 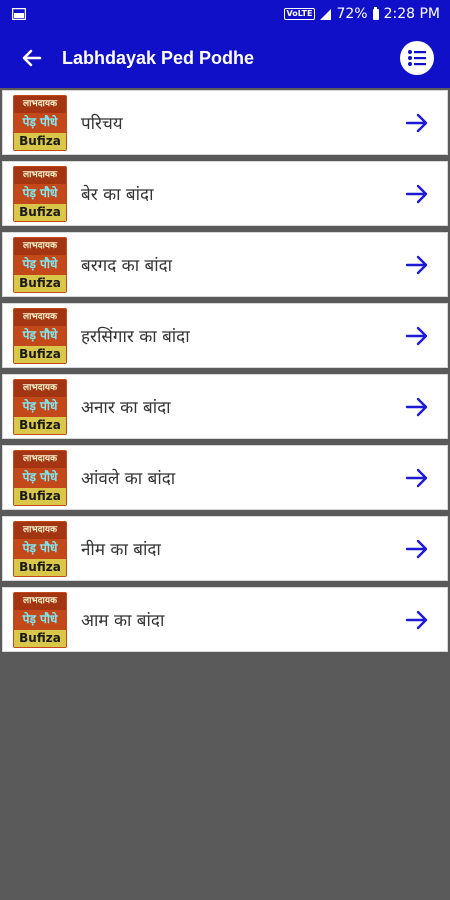 What do you see at coordinates (127, 266) in the screenshot?
I see `list-item-label: बरगद का बांदा` at bounding box center [127, 266].